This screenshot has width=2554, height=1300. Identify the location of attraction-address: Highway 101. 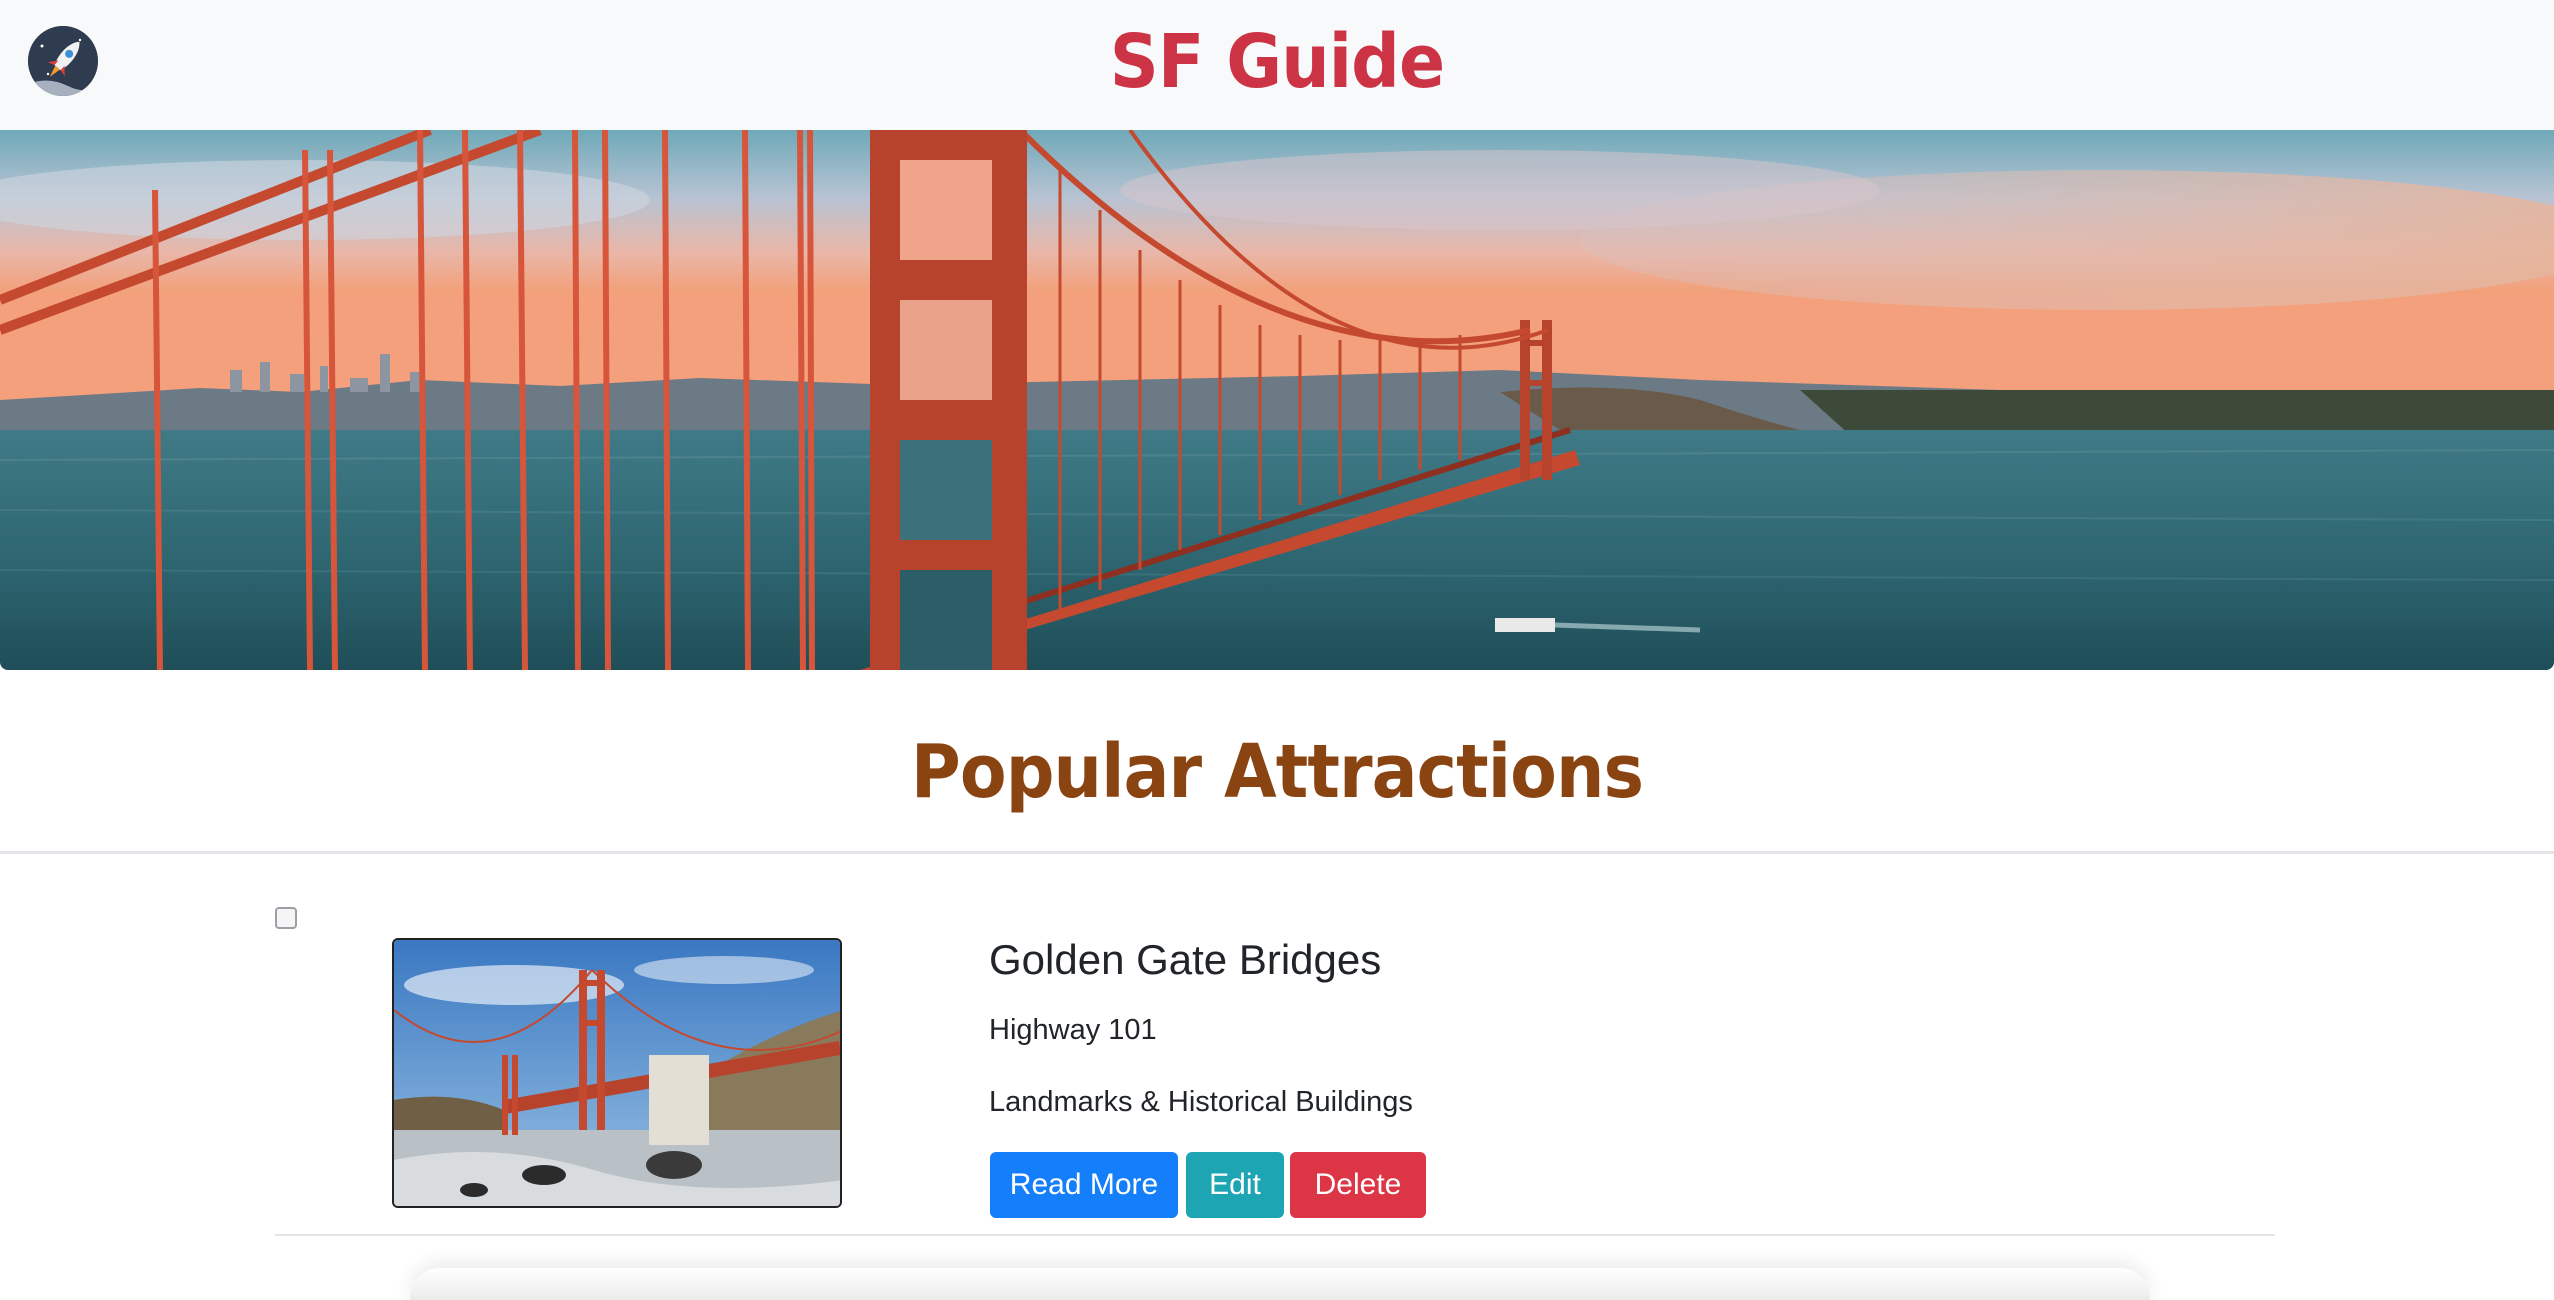
(1073, 1030).